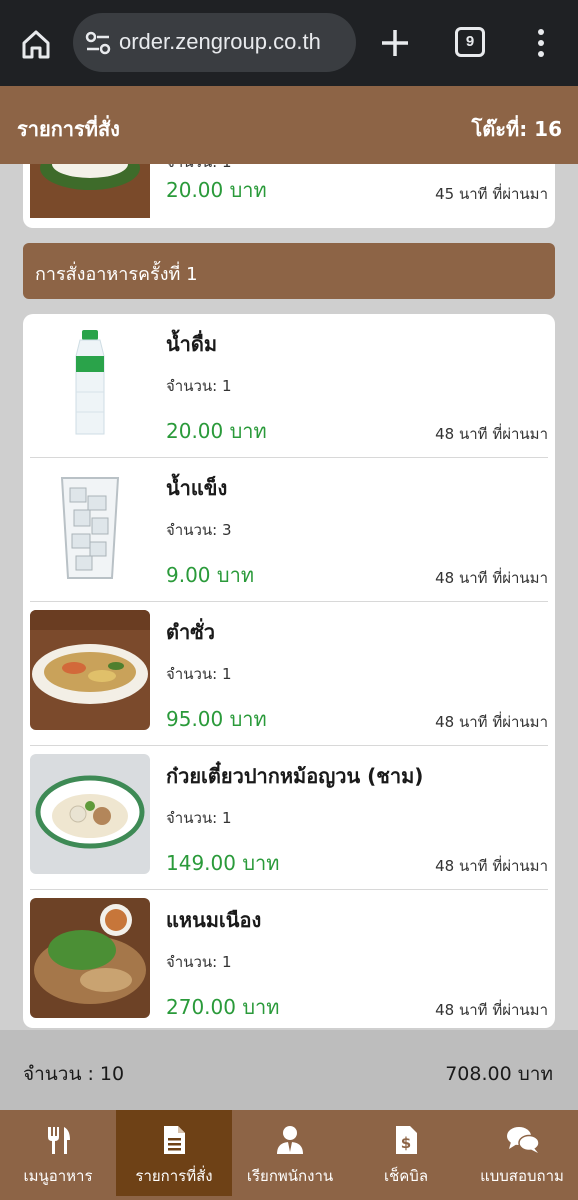  What do you see at coordinates (174, 1140) in the screenshot?
I see `document-icon` at bounding box center [174, 1140].